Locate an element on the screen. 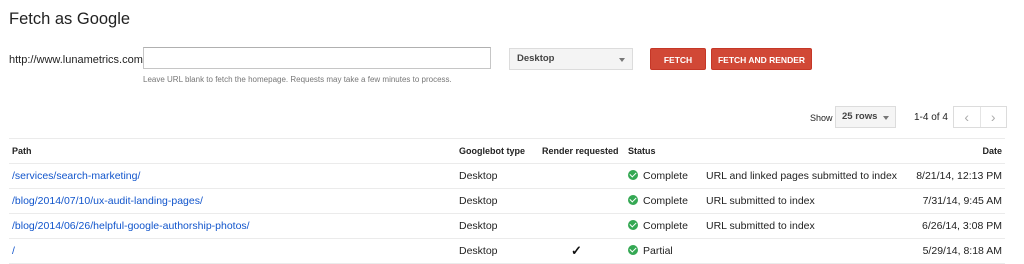 The width and height of the screenshot is (1024, 264). next-page-button: › is located at coordinates (993, 117).